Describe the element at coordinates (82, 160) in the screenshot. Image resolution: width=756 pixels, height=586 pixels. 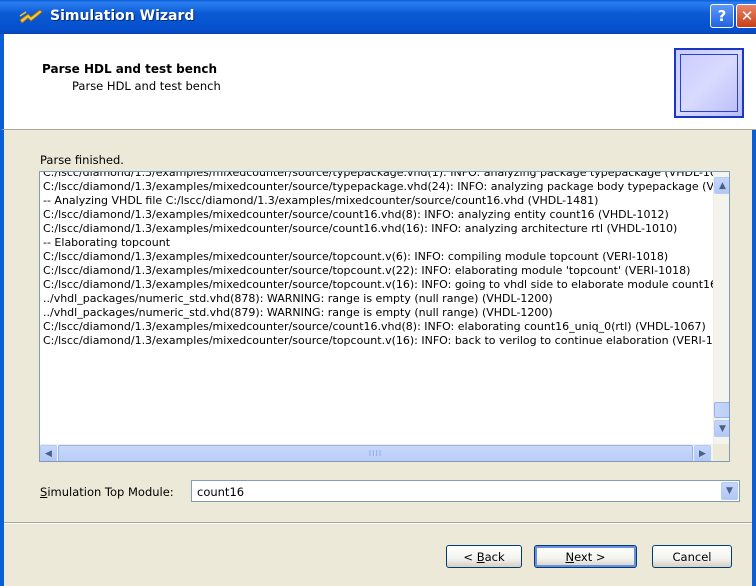
I see `parse-status-label: Parse finished.` at that location.